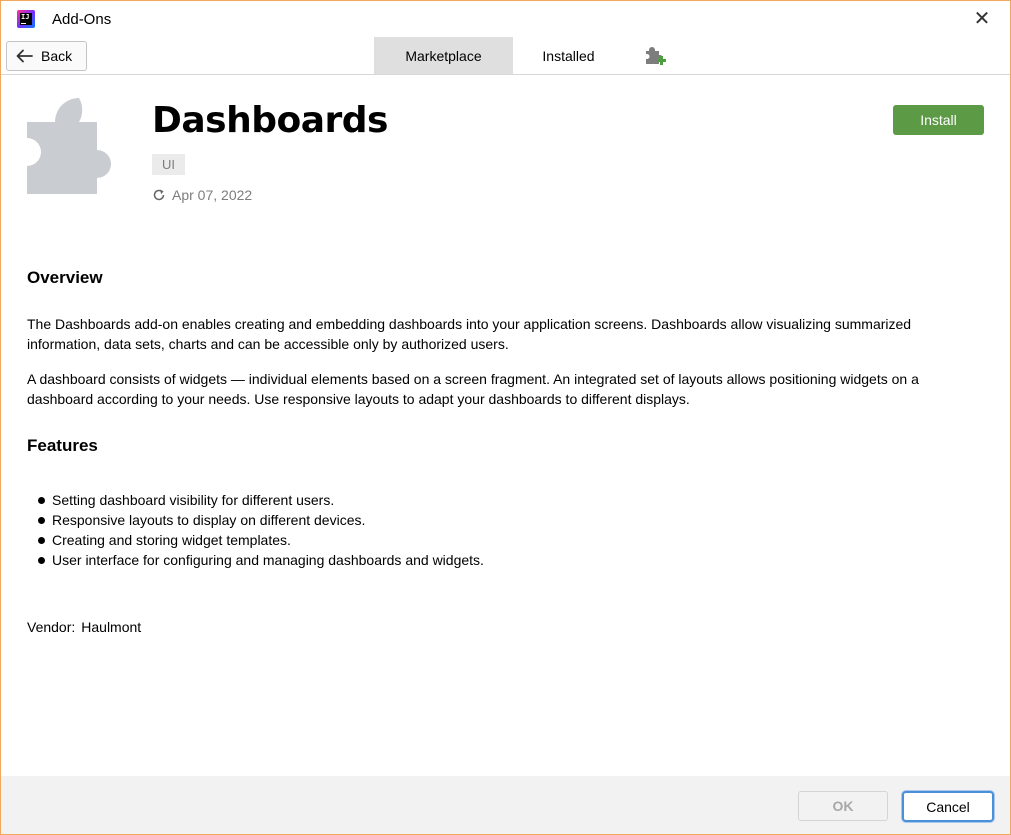  Describe the element at coordinates (168, 164) in the screenshot. I see `category-tag: UI` at that location.